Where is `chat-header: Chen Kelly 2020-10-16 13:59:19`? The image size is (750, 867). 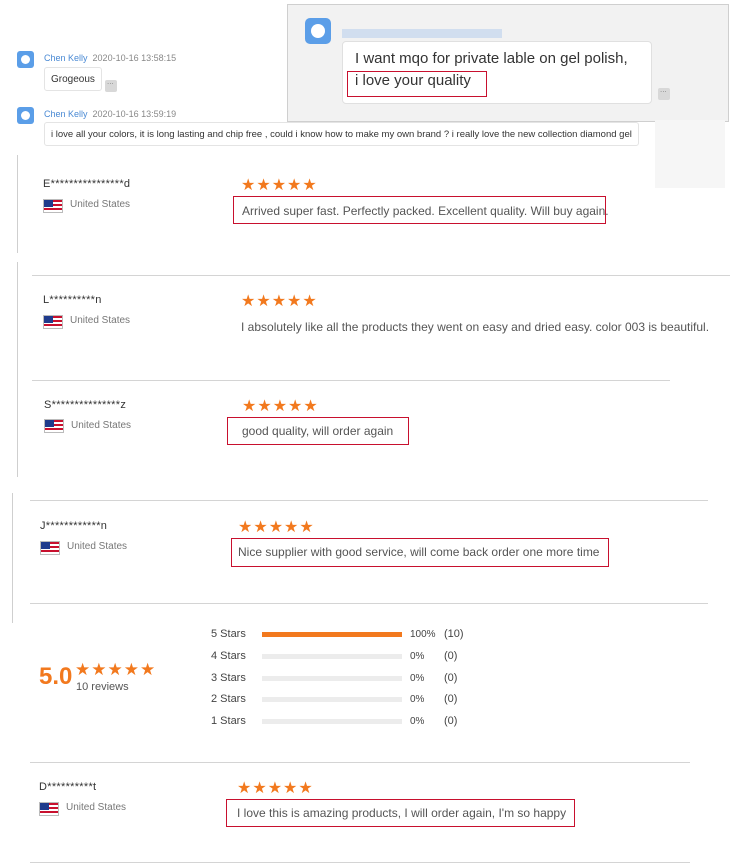
chat-header: Chen Kelly 2020-10-16 13:59:19 is located at coordinates (110, 114).